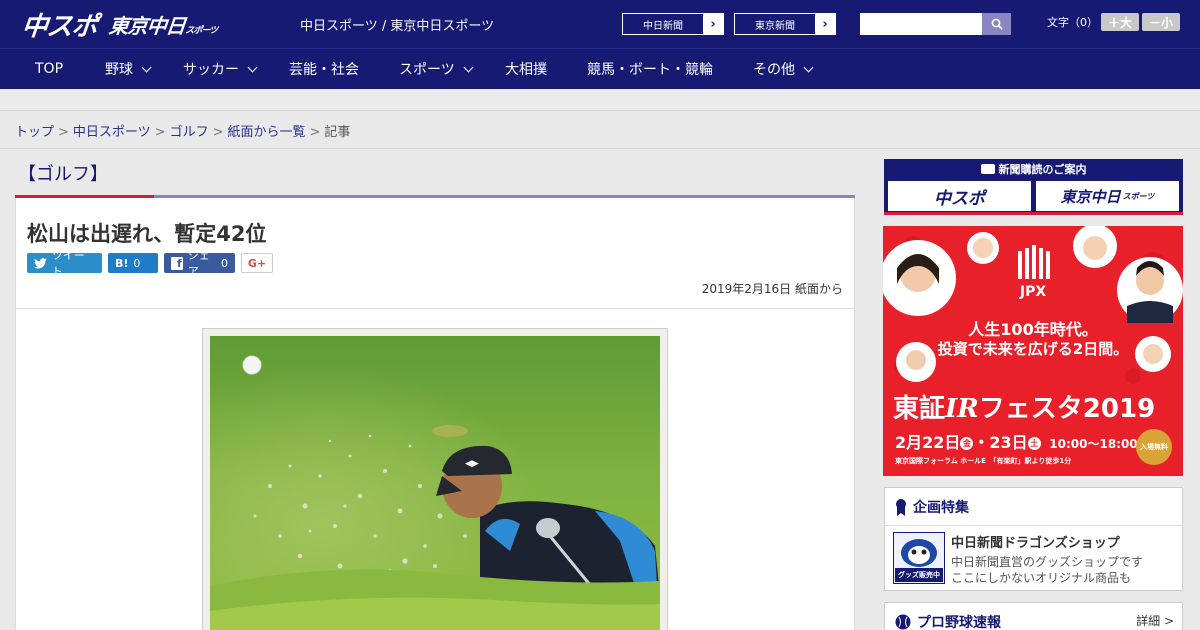 Image resolution: width=1200 pixels, height=630 pixels. I want to click on dragons-mascot-icon, so click(919, 553).